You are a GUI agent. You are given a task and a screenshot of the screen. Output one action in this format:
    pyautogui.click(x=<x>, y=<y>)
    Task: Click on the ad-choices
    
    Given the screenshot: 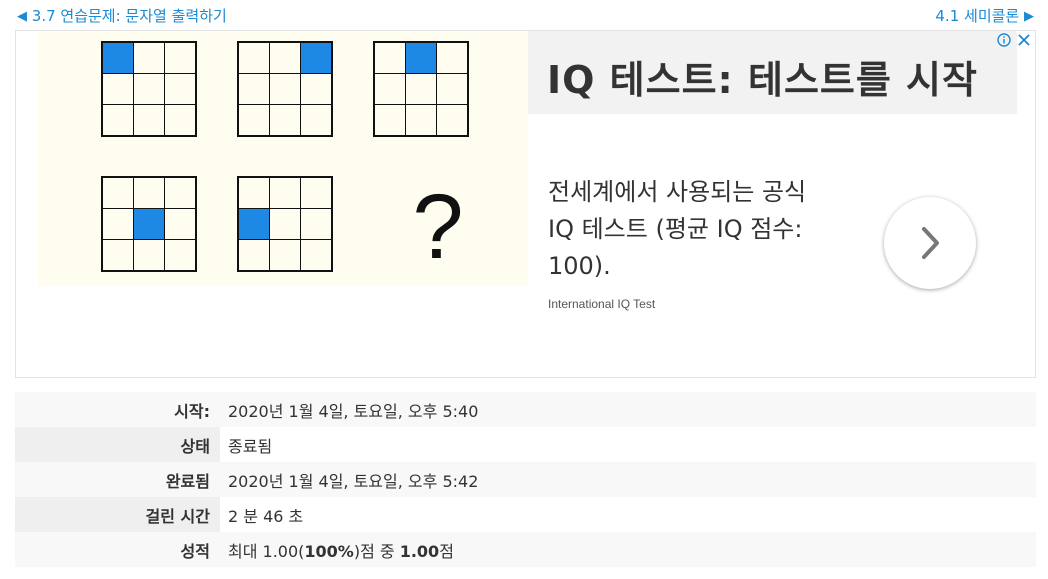 What is the action you would take?
    pyautogui.click(x=1013, y=41)
    